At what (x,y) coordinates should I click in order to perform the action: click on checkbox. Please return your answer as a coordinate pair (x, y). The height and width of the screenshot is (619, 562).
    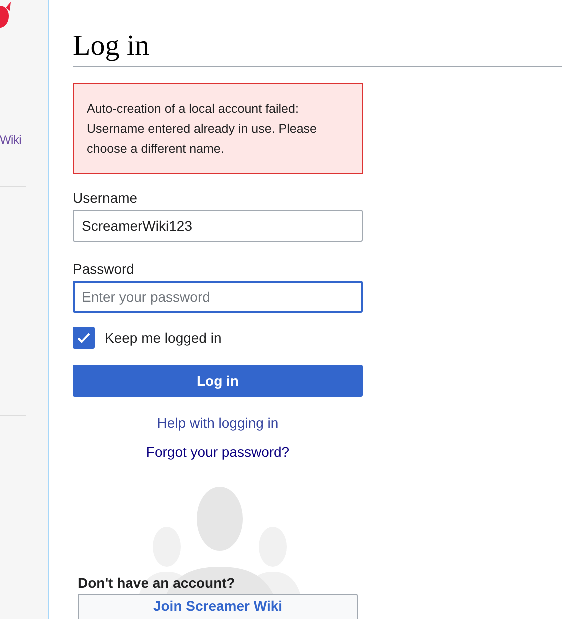
    Looking at the image, I should click on (84, 338).